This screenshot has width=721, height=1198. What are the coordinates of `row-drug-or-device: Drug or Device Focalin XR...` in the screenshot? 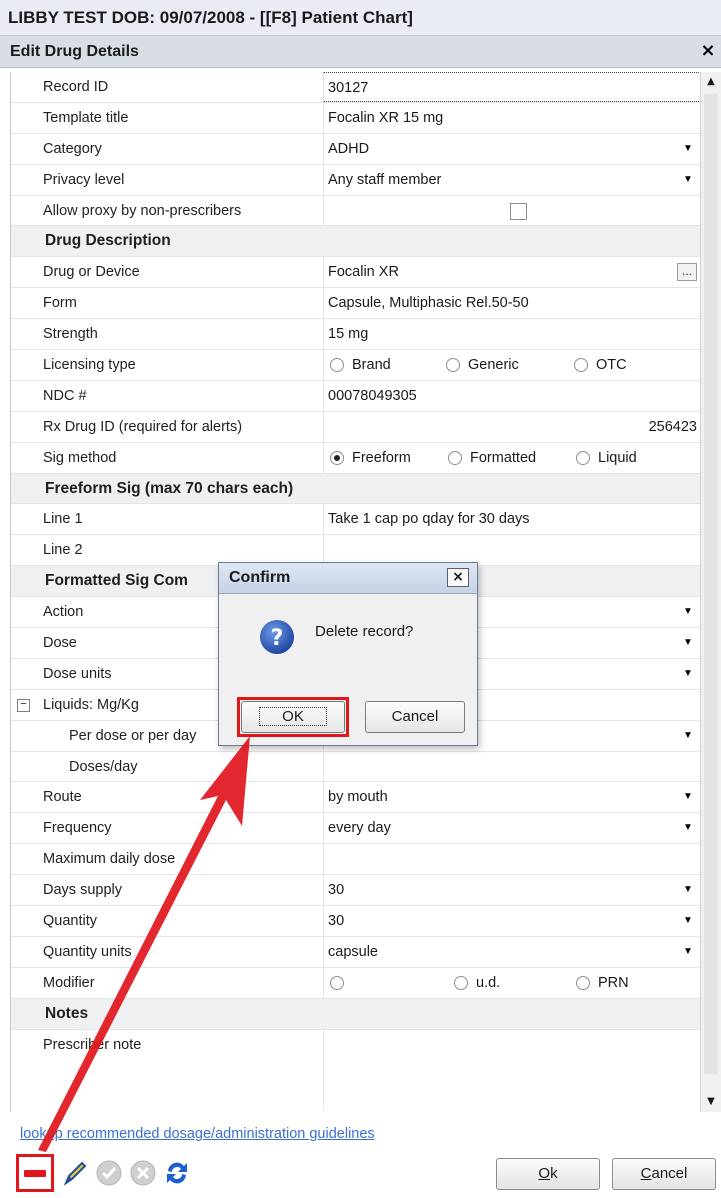 It's located at (356, 273).